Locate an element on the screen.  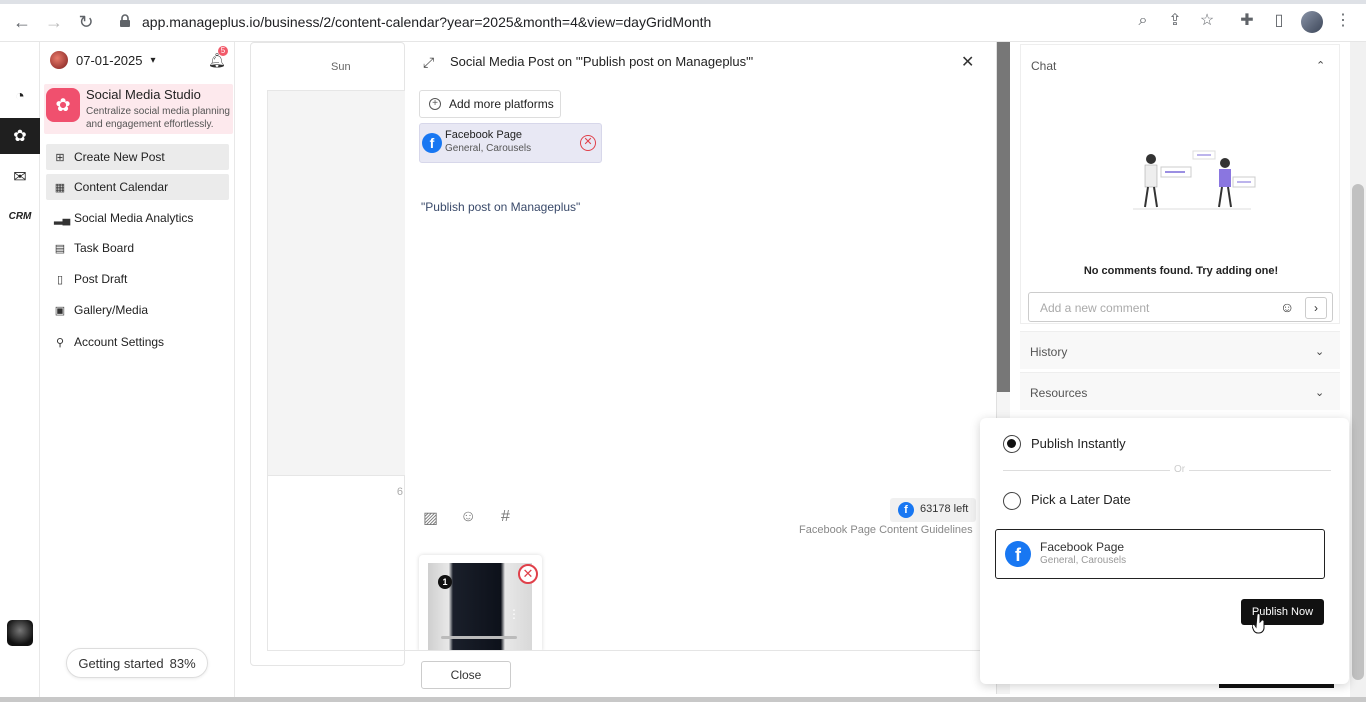
calendar-cell is located at coordinates (336, 283).